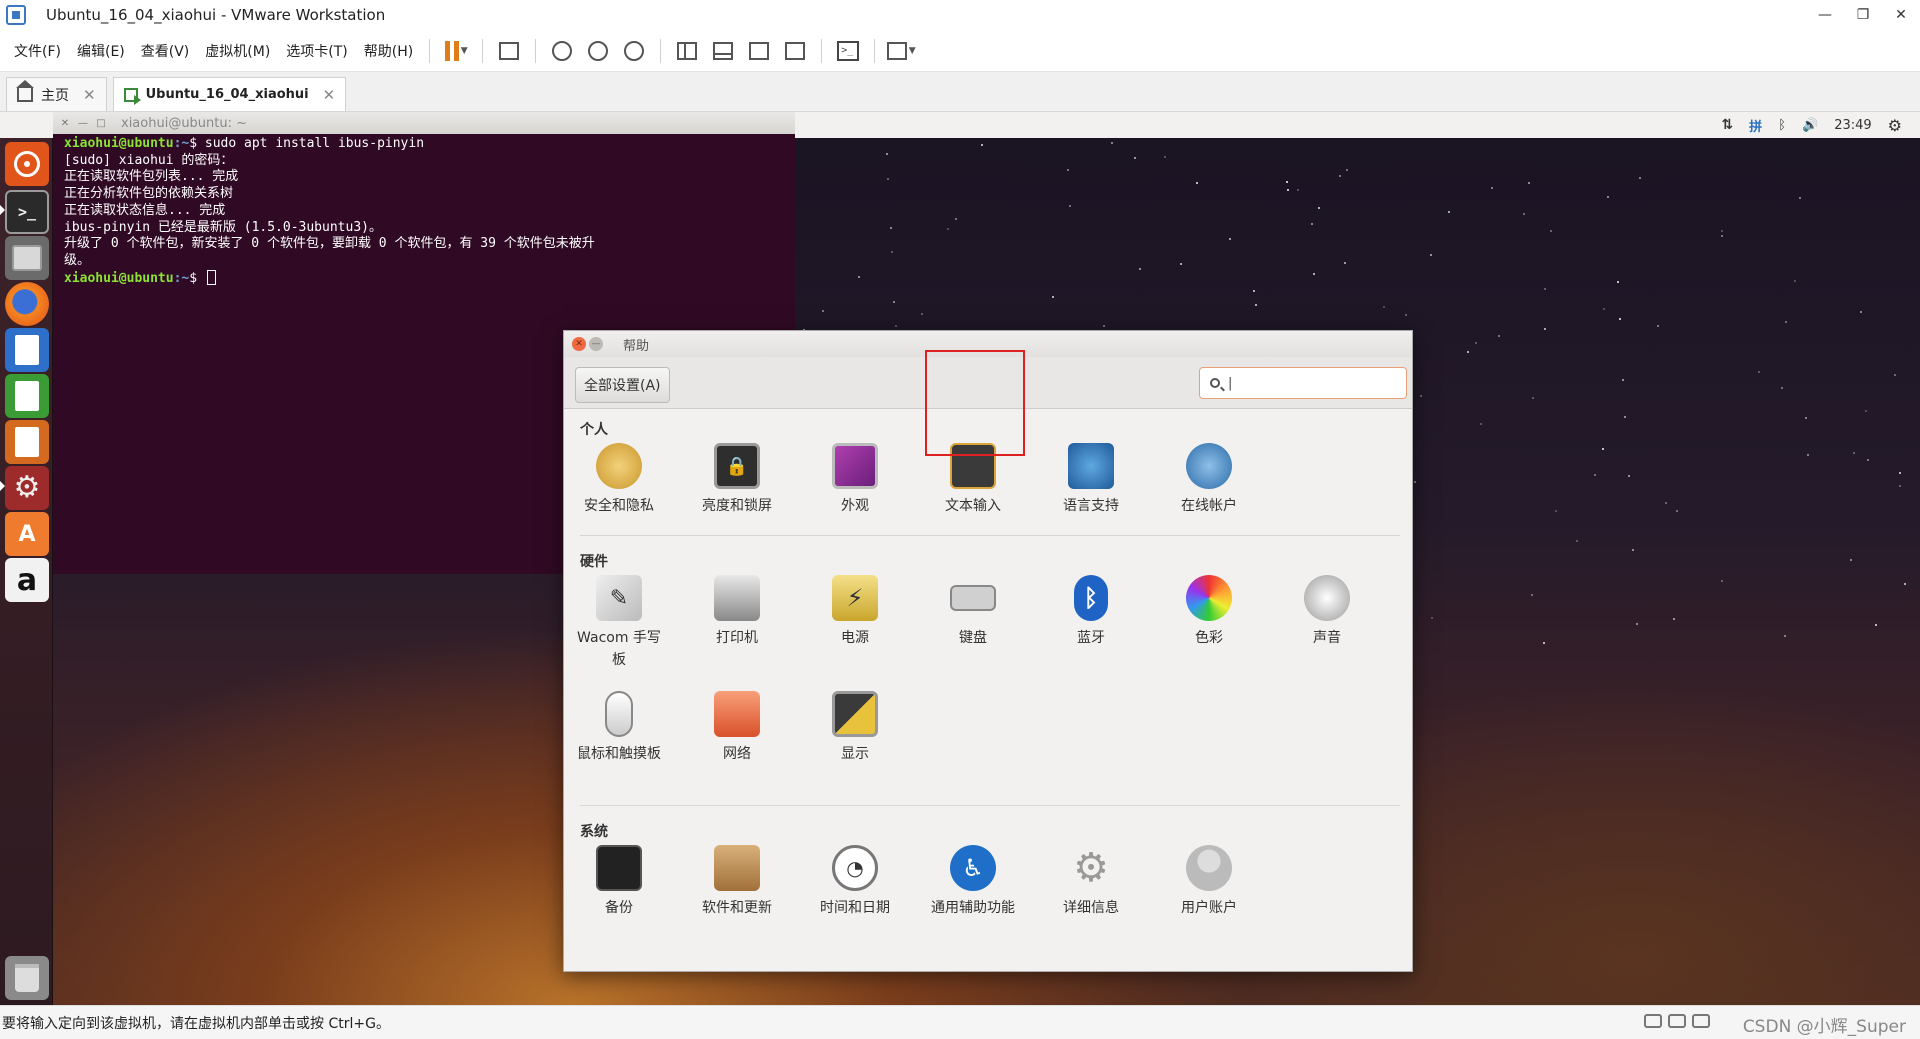 The width and height of the screenshot is (1920, 1039). Describe the element at coordinates (973, 882) in the screenshot. I see `setting-universal-access: ♿ 通用辅助功能` at that location.